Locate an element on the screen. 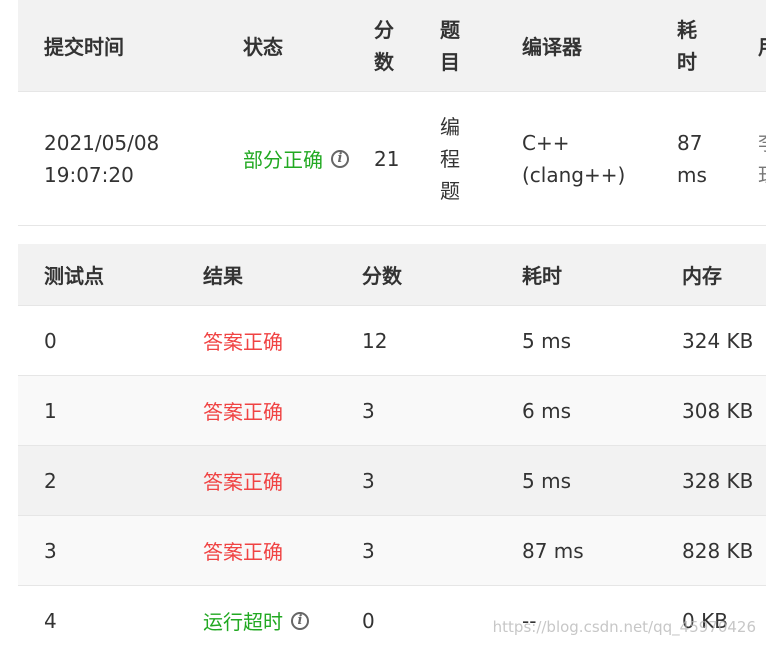 Image resolution: width=766 pixels, height=655 pixels. header-elapsed: 耗 时 is located at coordinates (687, 45).